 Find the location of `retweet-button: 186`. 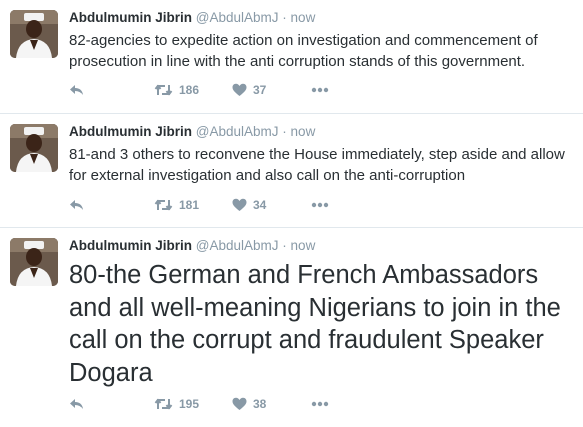

retweet-button: 186 is located at coordinates (193, 90).